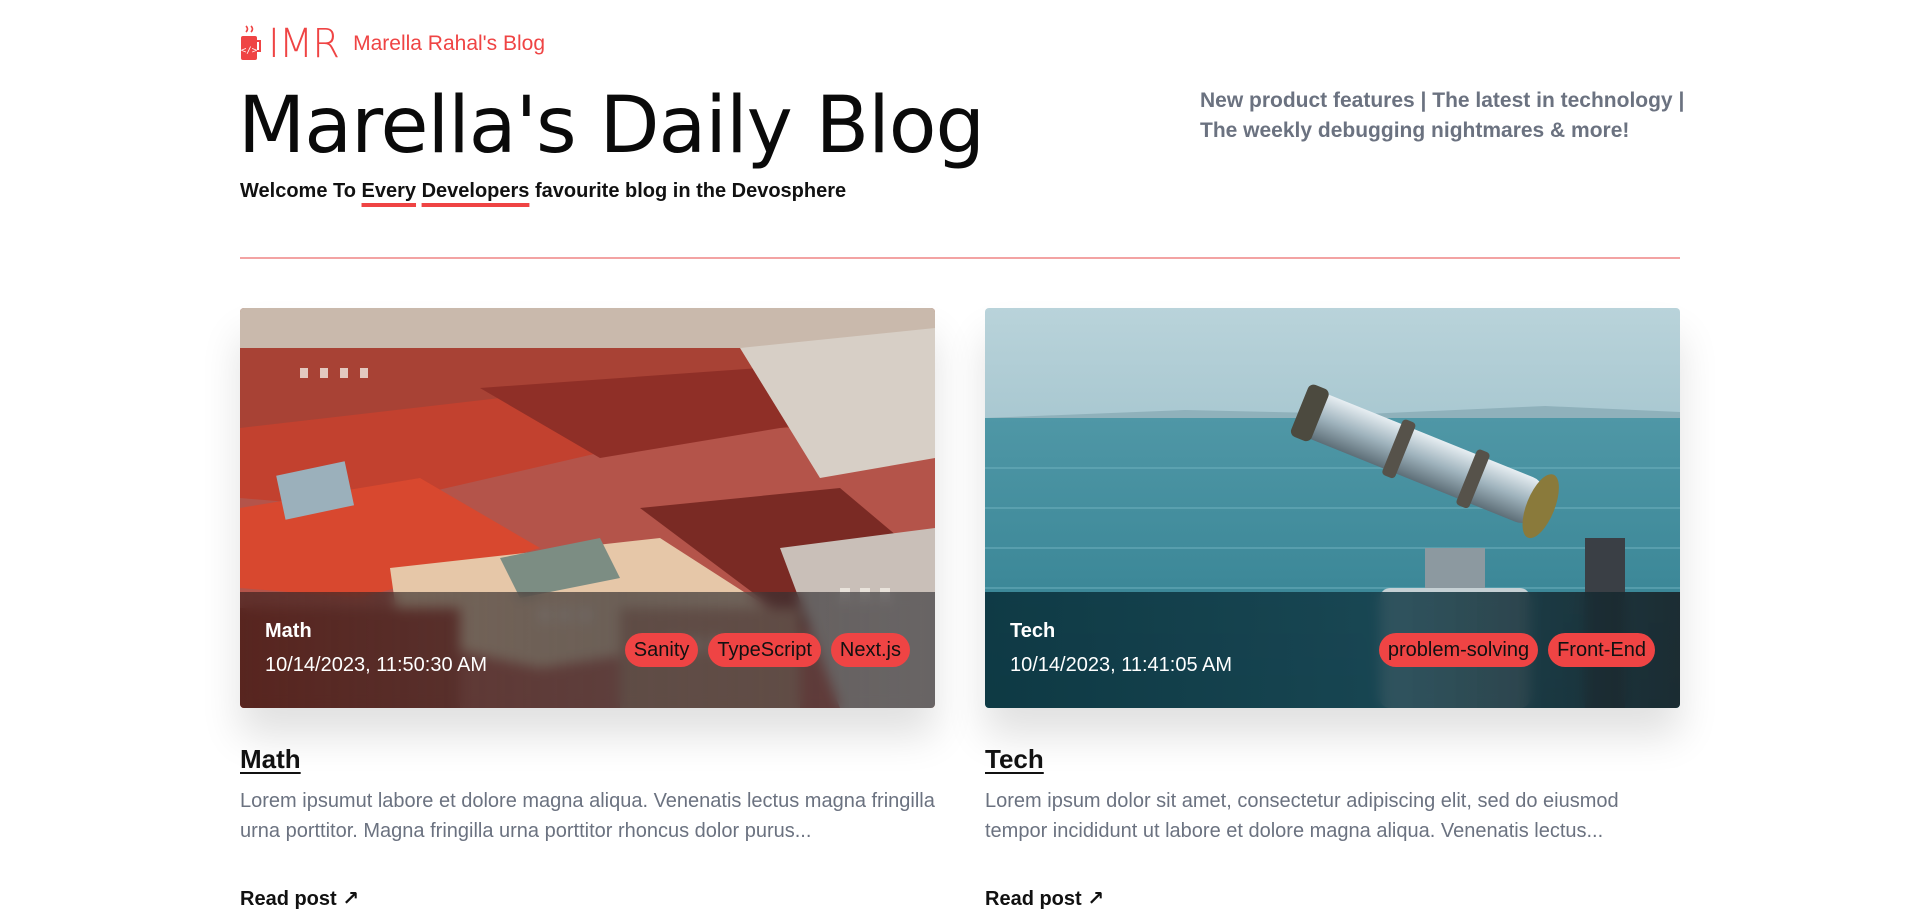 Image resolution: width=1920 pixels, height=911 pixels. What do you see at coordinates (1121, 665) in the screenshot?
I see `post-date: 10/14/2023, 11:41:05 AM` at bounding box center [1121, 665].